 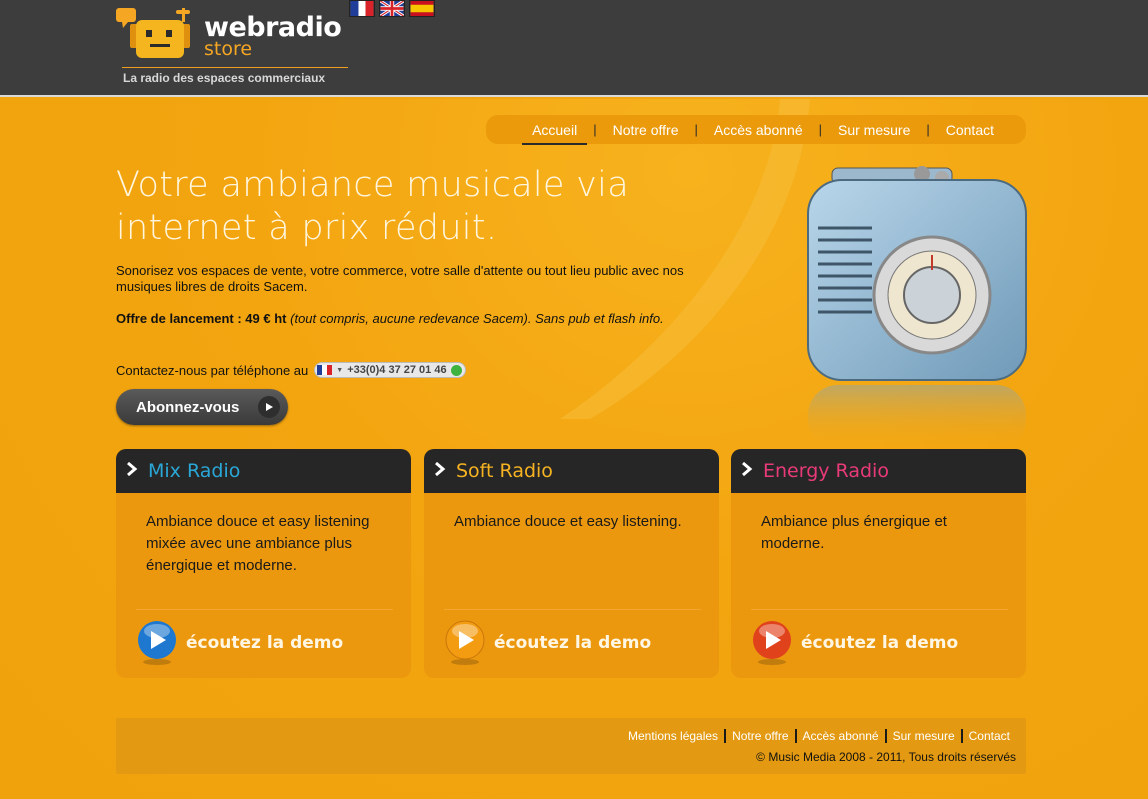 What do you see at coordinates (841, 736) in the screenshot?
I see `footer-link-acces: Accès abonné` at bounding box center [841, 736].